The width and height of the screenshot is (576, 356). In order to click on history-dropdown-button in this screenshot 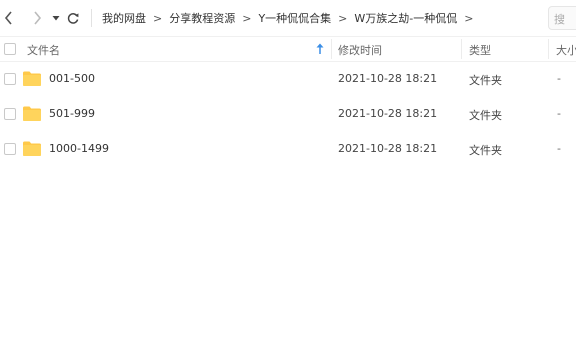, I will do `click(56, 18)`.